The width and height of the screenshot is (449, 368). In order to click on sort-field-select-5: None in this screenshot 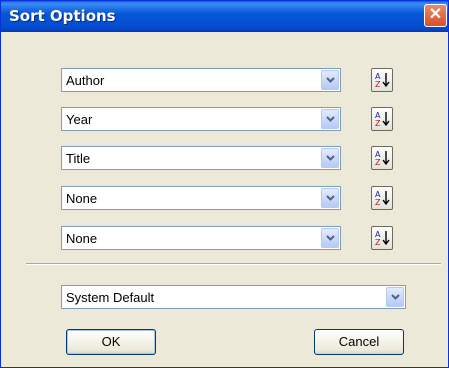, I will do `click(201, 238)`.